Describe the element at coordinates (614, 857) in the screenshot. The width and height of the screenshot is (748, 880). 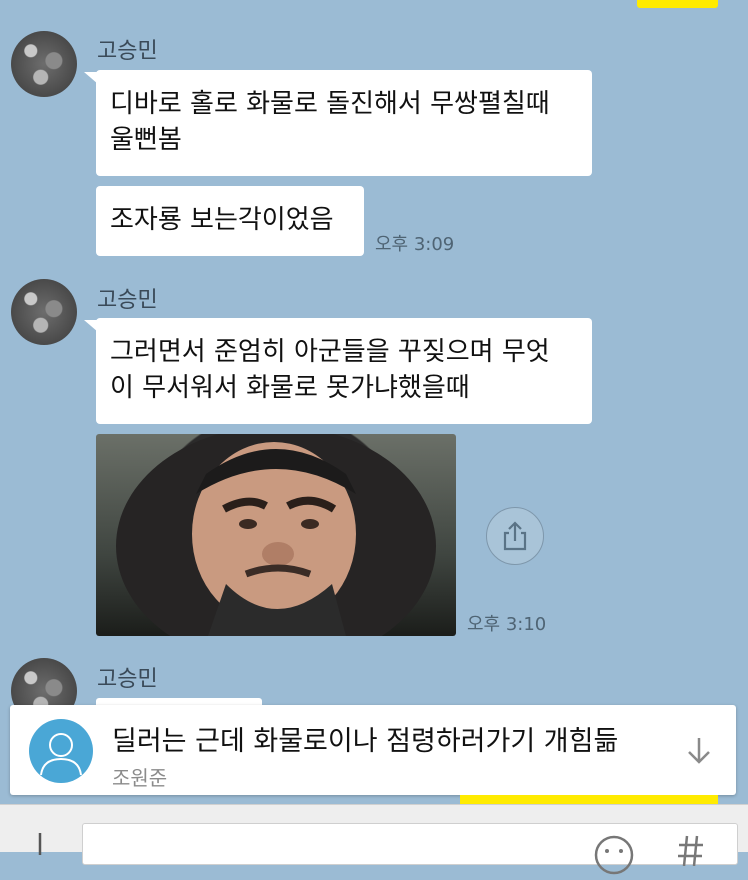
I see `emoji-icon` at that location.